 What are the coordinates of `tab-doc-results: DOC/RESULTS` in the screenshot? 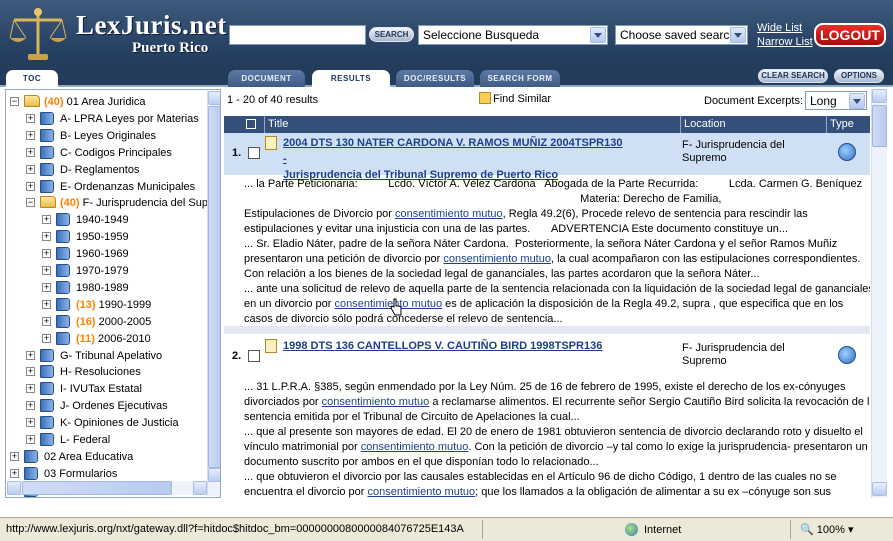 It's located at (435, 78).